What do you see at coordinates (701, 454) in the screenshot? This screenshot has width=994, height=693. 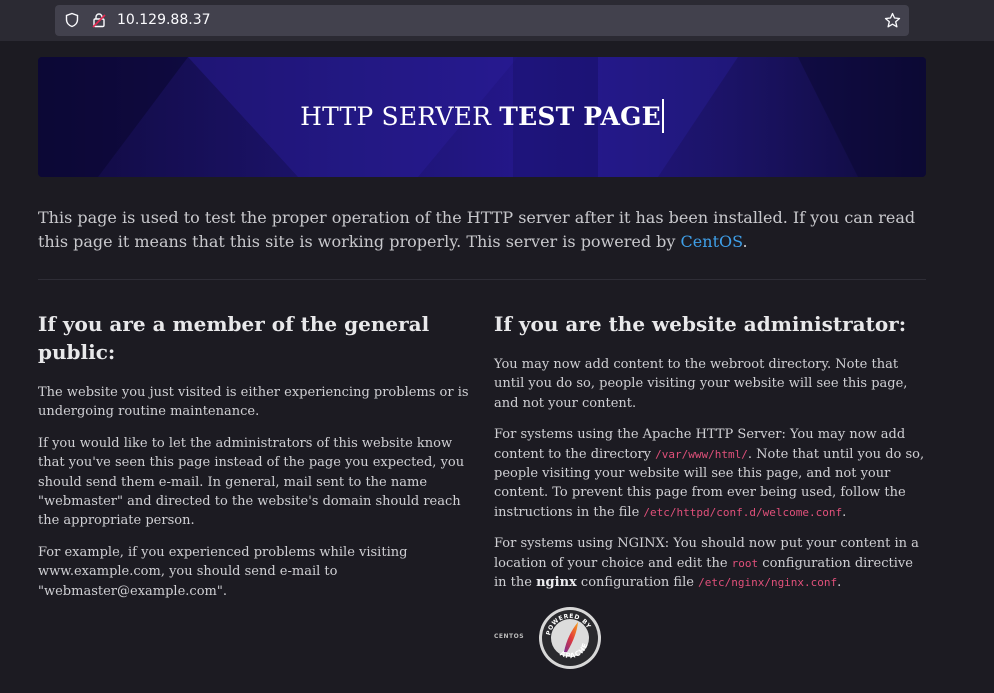 I see `webroot-path: /var/www/html/` at bounding box center [701, 454].